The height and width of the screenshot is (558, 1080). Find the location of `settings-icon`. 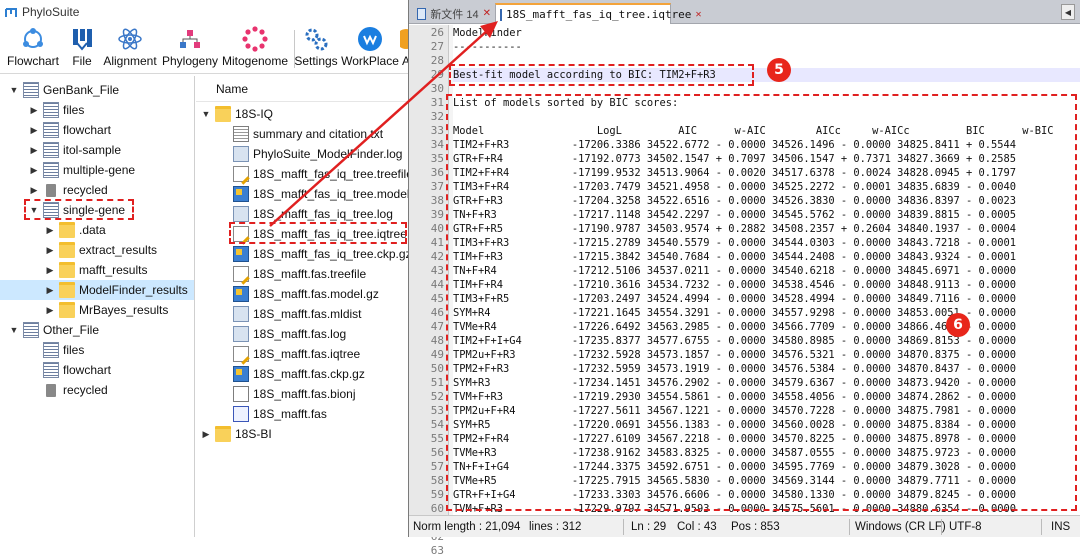

settings-icon is located at coordinates (316, 39).